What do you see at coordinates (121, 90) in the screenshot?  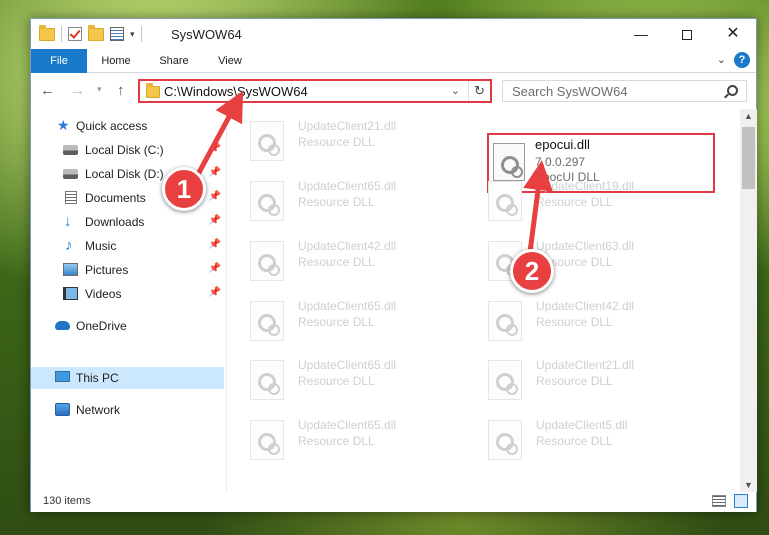 I see `up-arrow-icon: ↑` at bounding box center [121, 90].